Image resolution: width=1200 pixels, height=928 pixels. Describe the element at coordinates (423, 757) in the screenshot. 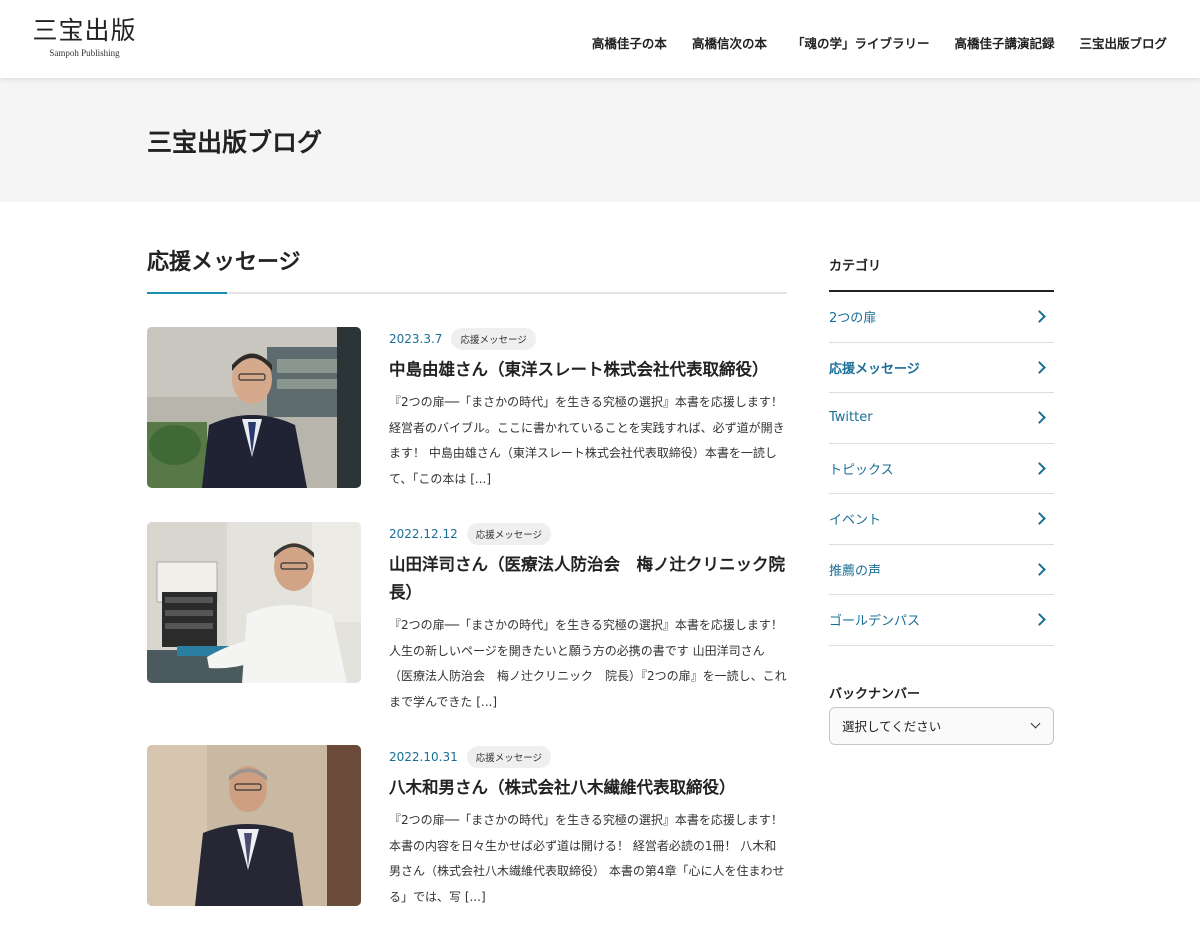

I see `post-date: 2022.10.31` at that location.